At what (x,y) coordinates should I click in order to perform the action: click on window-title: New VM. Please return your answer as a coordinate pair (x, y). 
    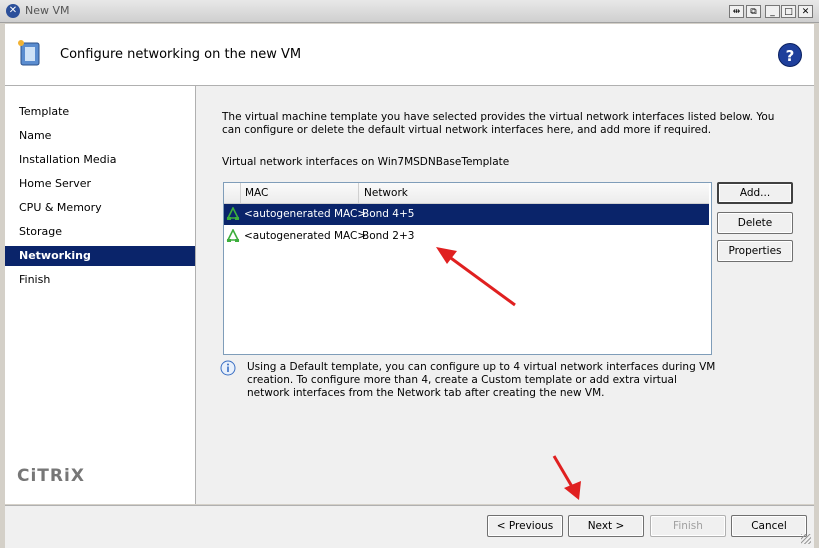
    Looking at the image, I should click on (47, 10).